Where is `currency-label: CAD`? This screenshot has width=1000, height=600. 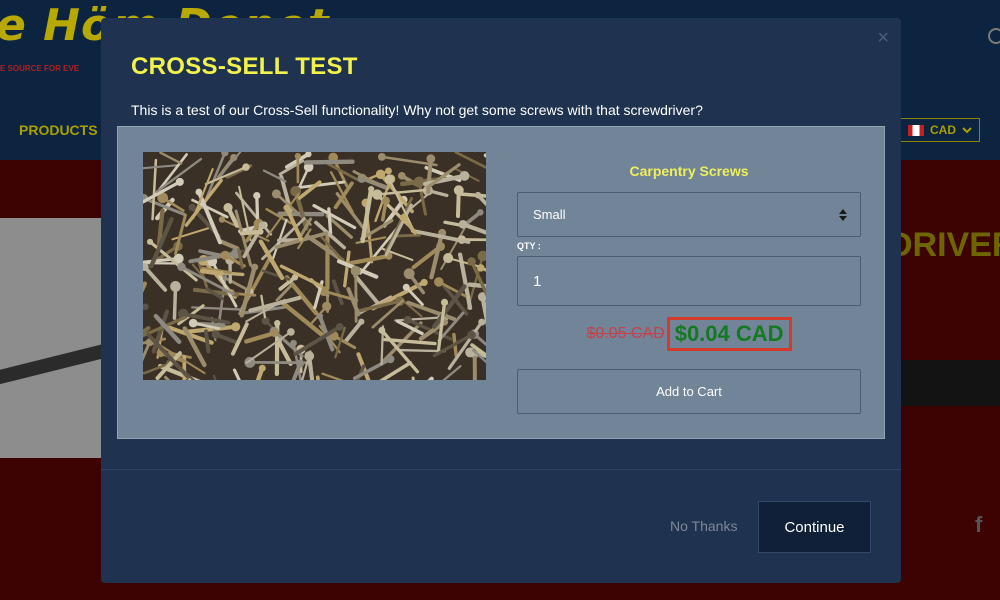
currency-label: CAD is located at coordinates (943, 130).